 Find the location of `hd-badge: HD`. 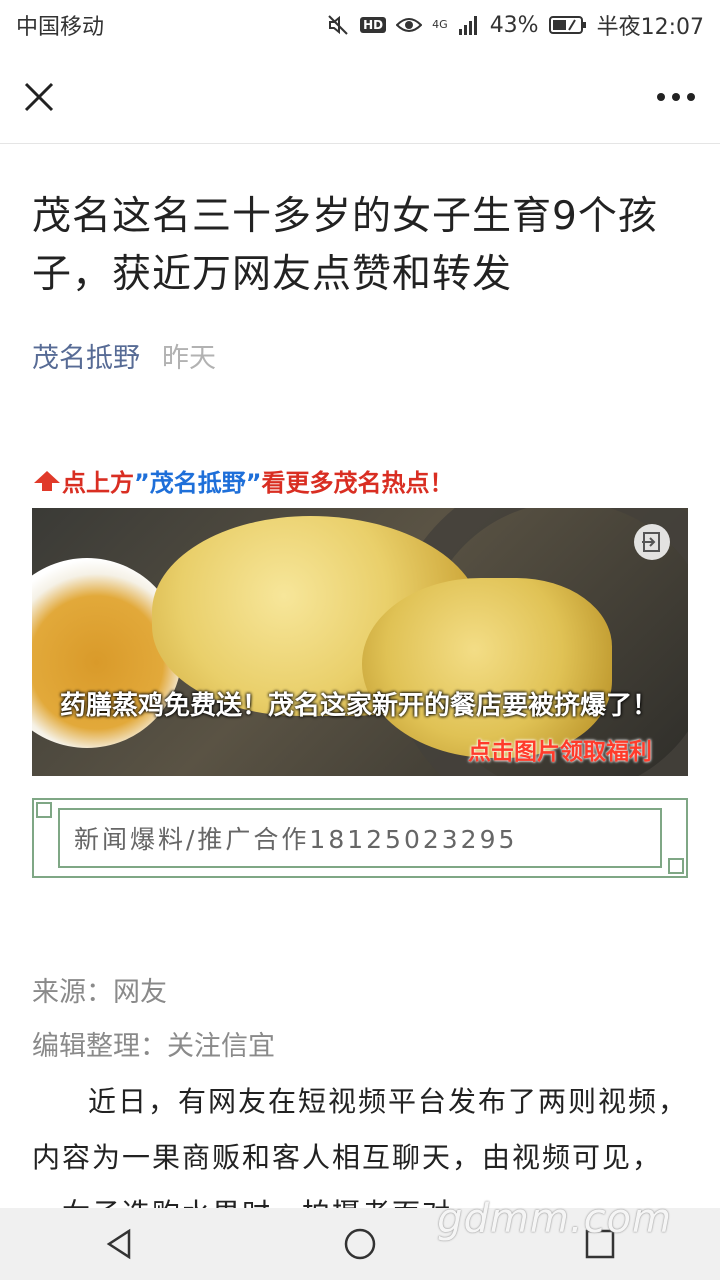

hd-badge: HD is located at coordinates (373, 25).